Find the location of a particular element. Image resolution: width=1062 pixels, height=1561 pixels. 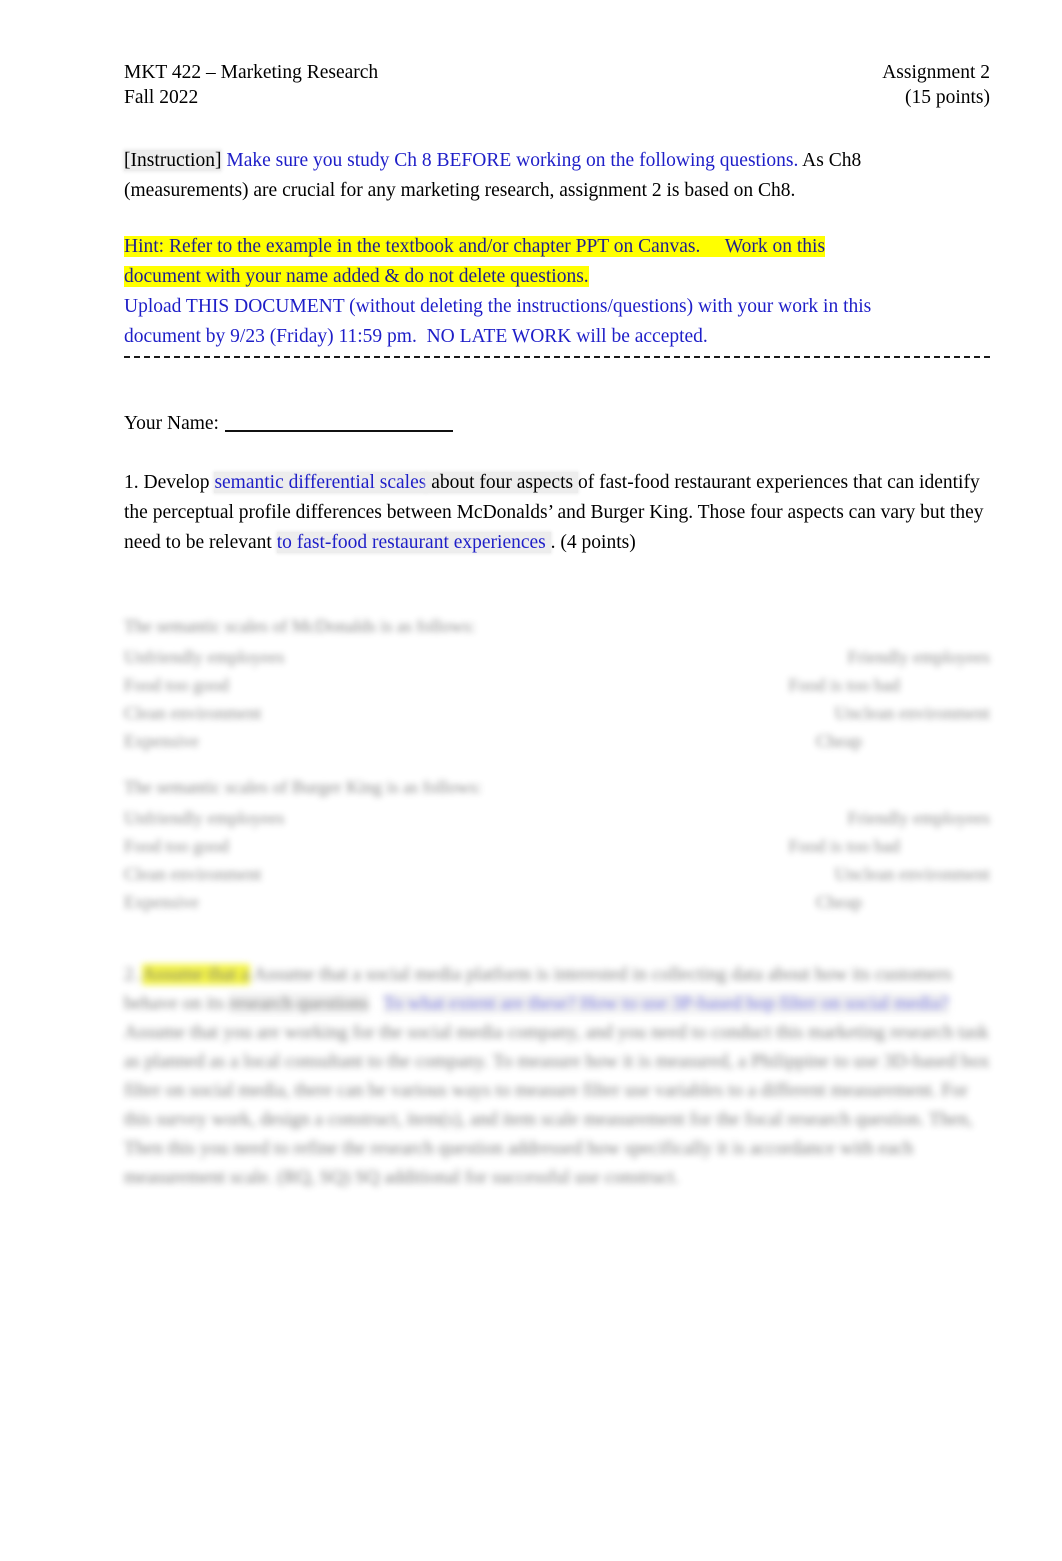

dashed-rule is located at coordinates (557, 357).